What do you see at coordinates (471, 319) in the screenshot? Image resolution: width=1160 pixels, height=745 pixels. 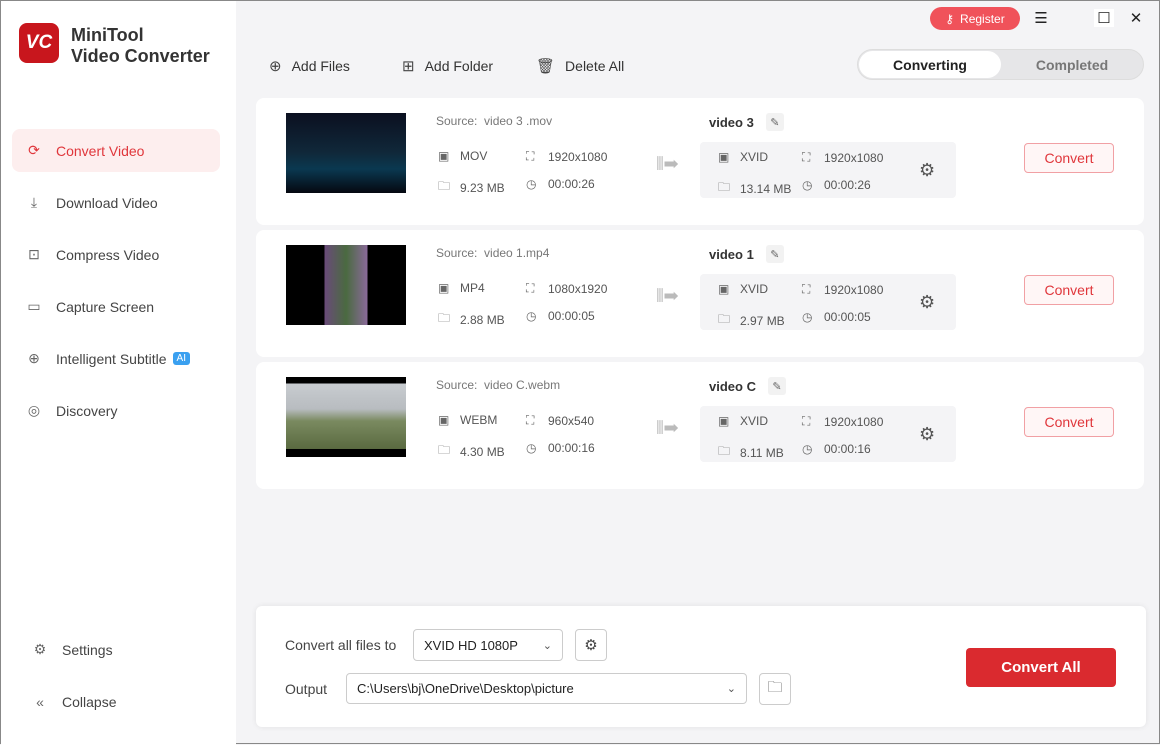 I see `size: 🗀 2.88 MB` at bounding box center [471, 319].